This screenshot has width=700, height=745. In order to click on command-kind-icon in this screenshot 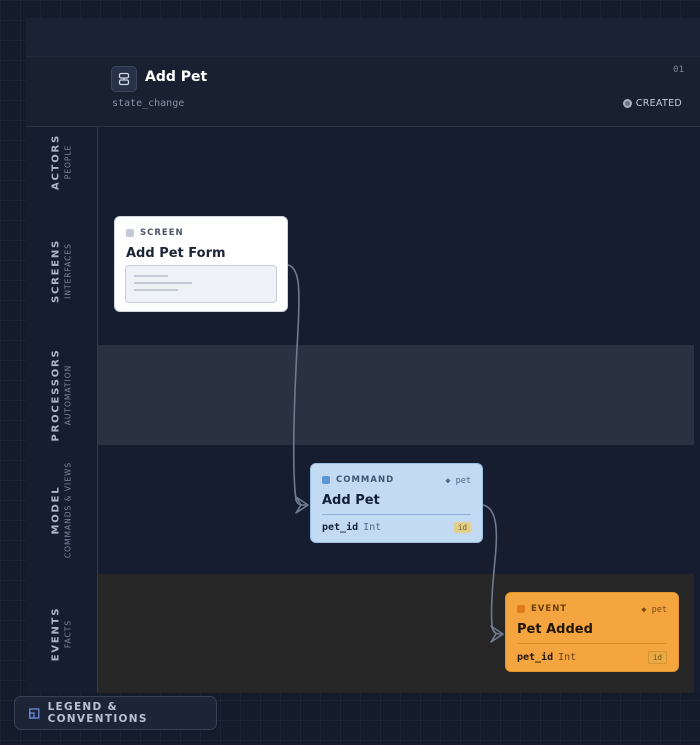, I will do `click(326, 480)`.